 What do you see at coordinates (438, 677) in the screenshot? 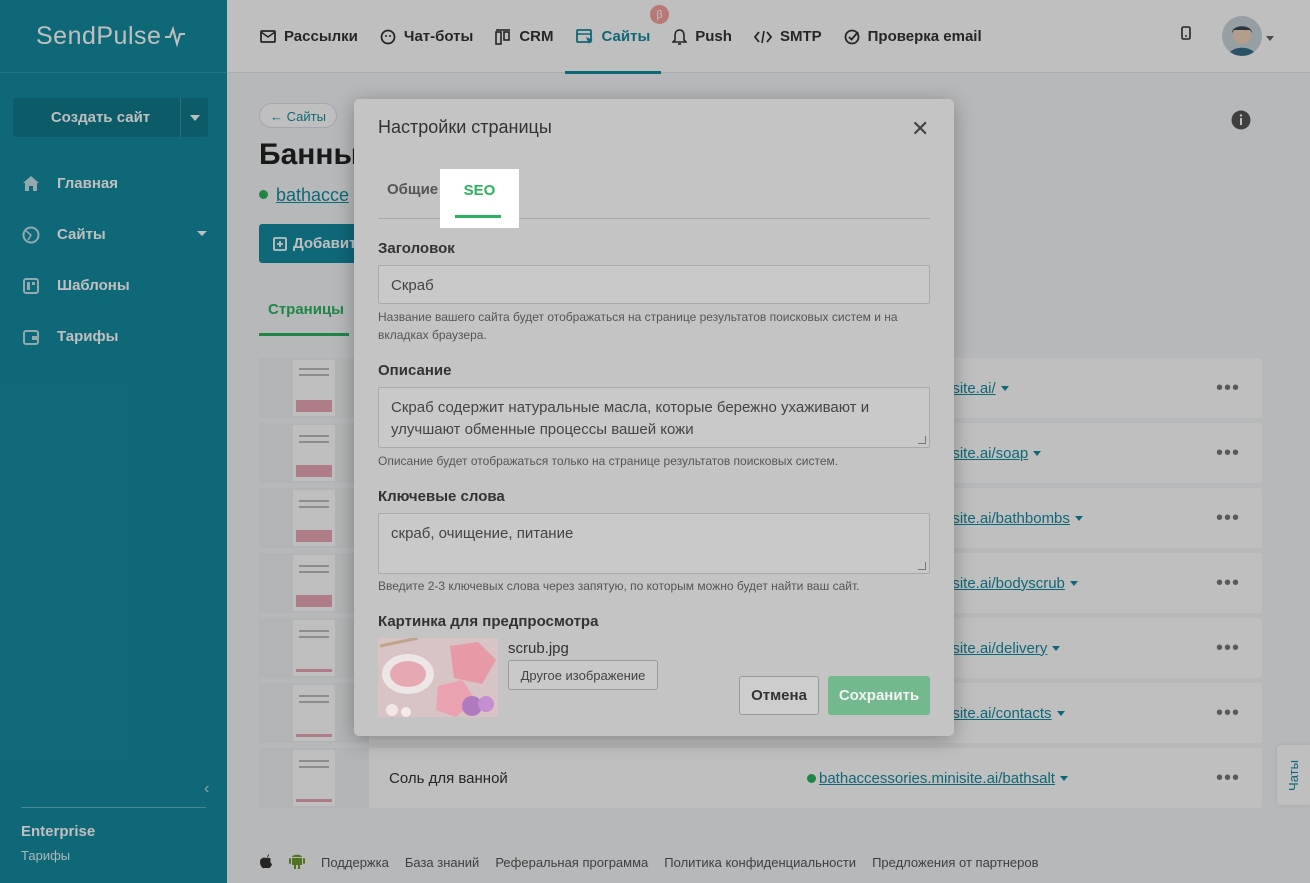
I see `preview-image-thumbnail` at bounding box center [438, 677].